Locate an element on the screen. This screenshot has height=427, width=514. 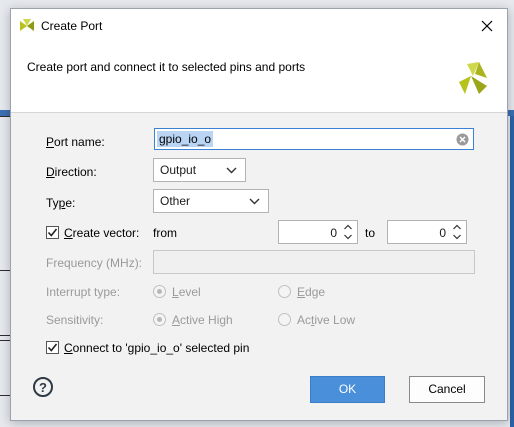
close-button is located at coordinates (487, 25).